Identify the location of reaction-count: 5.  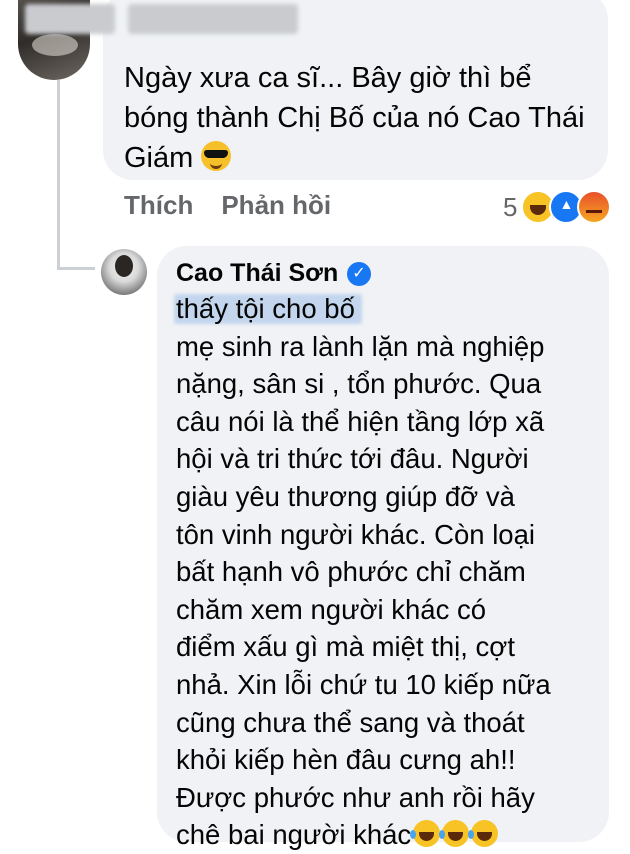
(510, 206).